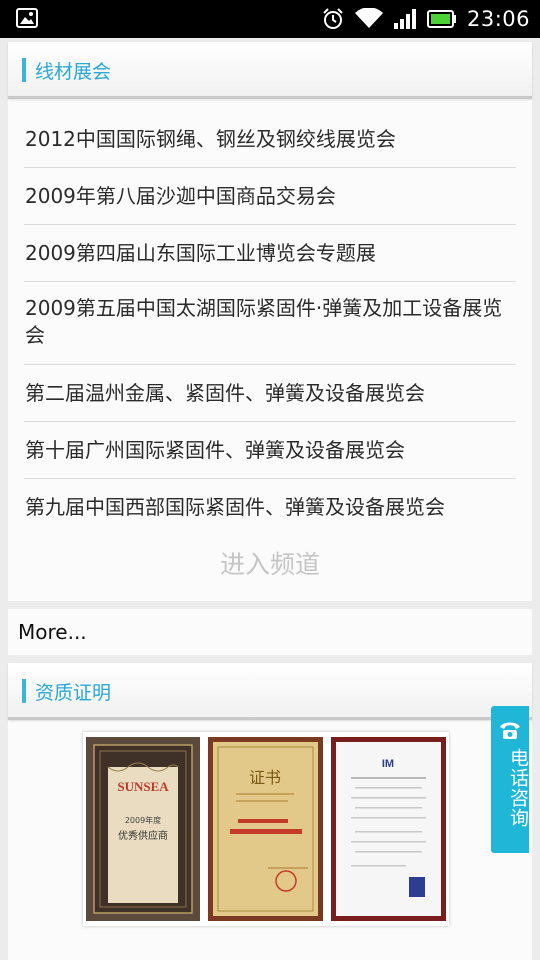 This screenshot has height=960, width=540. What do you see at coordinates (27, 18) in the screenshot?
I see `image-notification-icon` at bounding box center [27, 18].